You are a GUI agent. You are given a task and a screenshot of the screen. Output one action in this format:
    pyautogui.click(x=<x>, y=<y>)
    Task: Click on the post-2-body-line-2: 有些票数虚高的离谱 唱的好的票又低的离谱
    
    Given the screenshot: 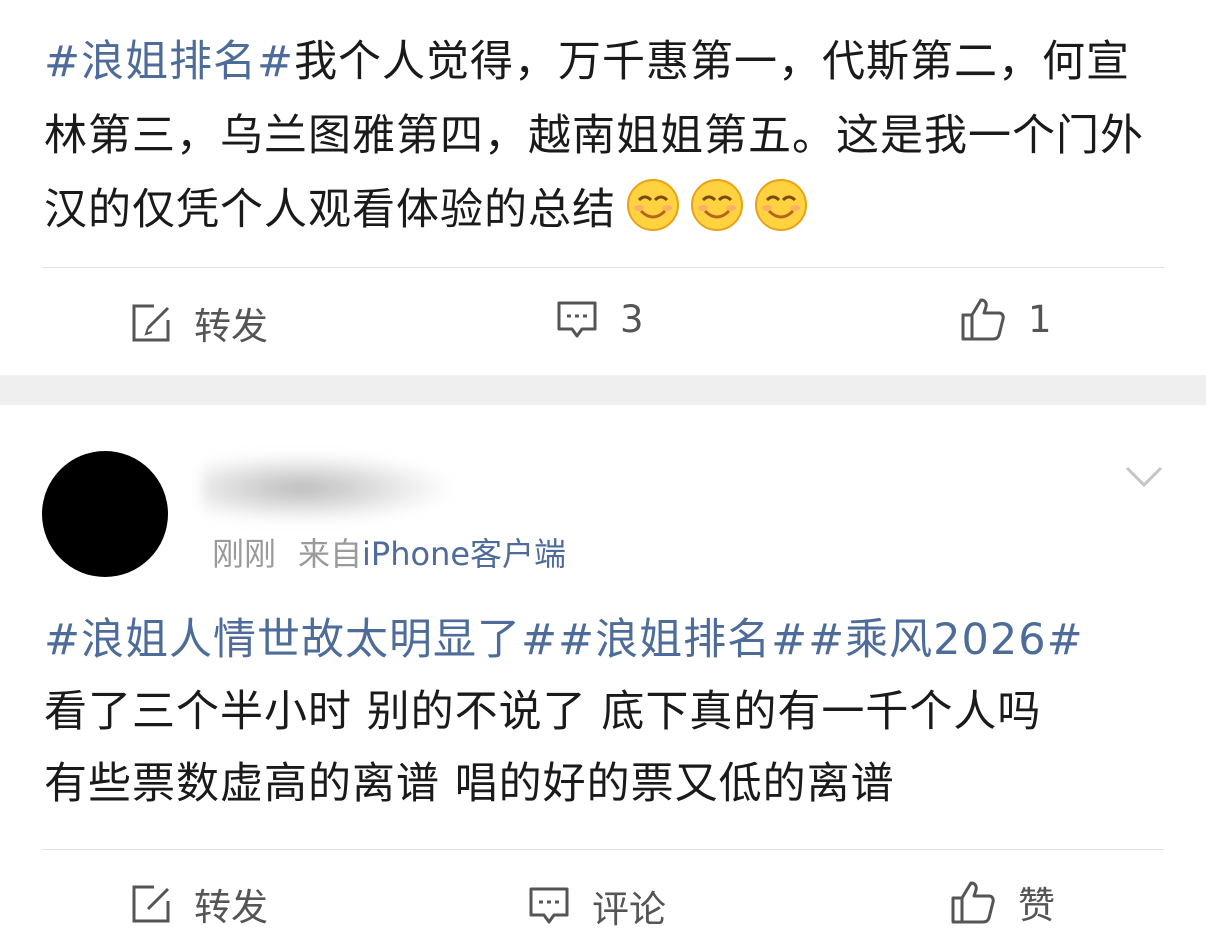 What is the action you would take?
    pyautogui.click(x=469, y=784)
    